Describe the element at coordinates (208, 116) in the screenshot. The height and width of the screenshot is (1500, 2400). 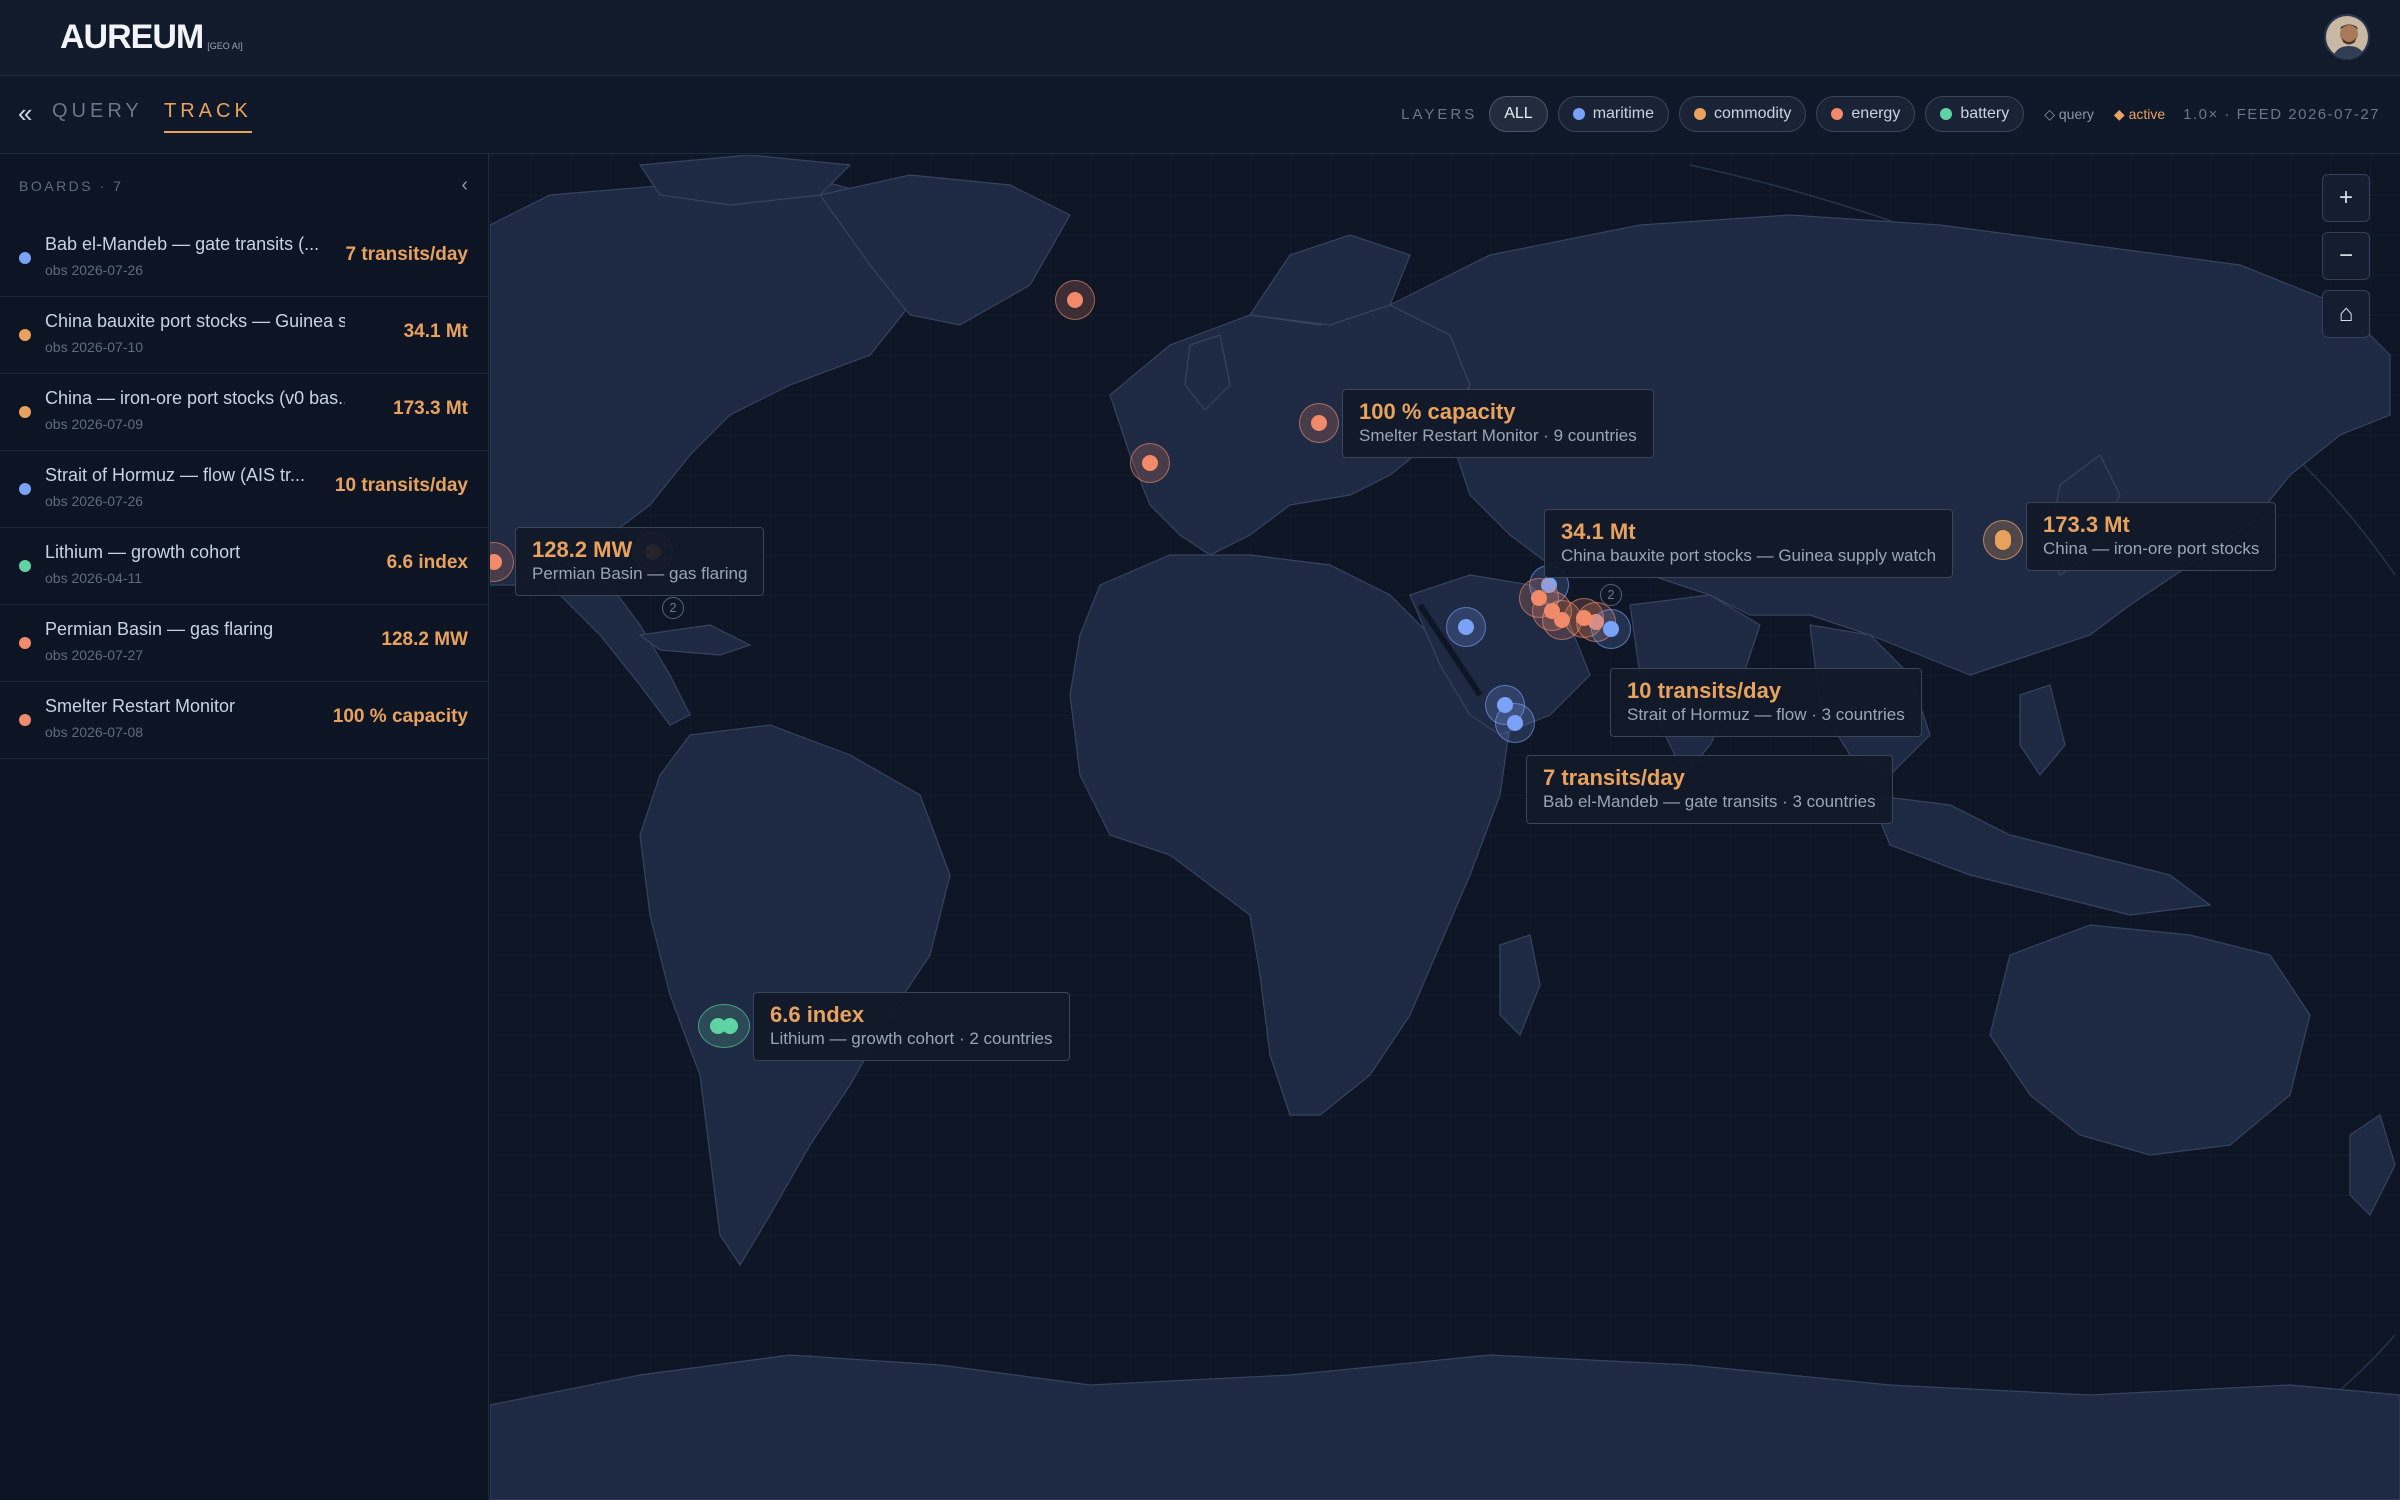
I see `tab-track: TRACK` at that location.